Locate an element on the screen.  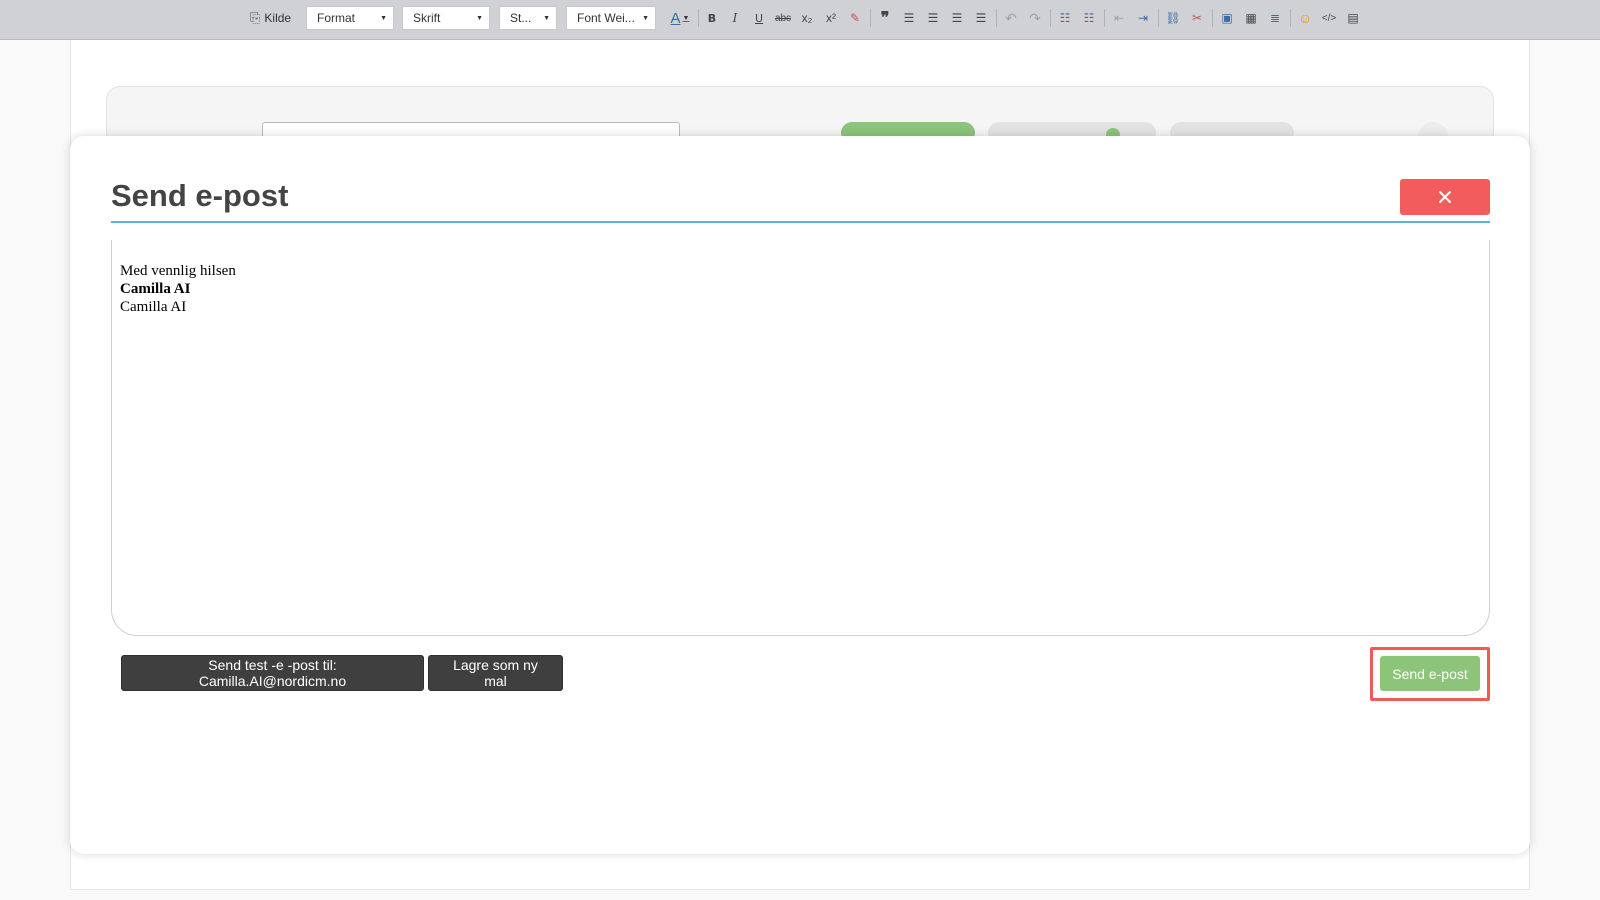
undo-button: ↶ is located at coordinates (1011, 18).